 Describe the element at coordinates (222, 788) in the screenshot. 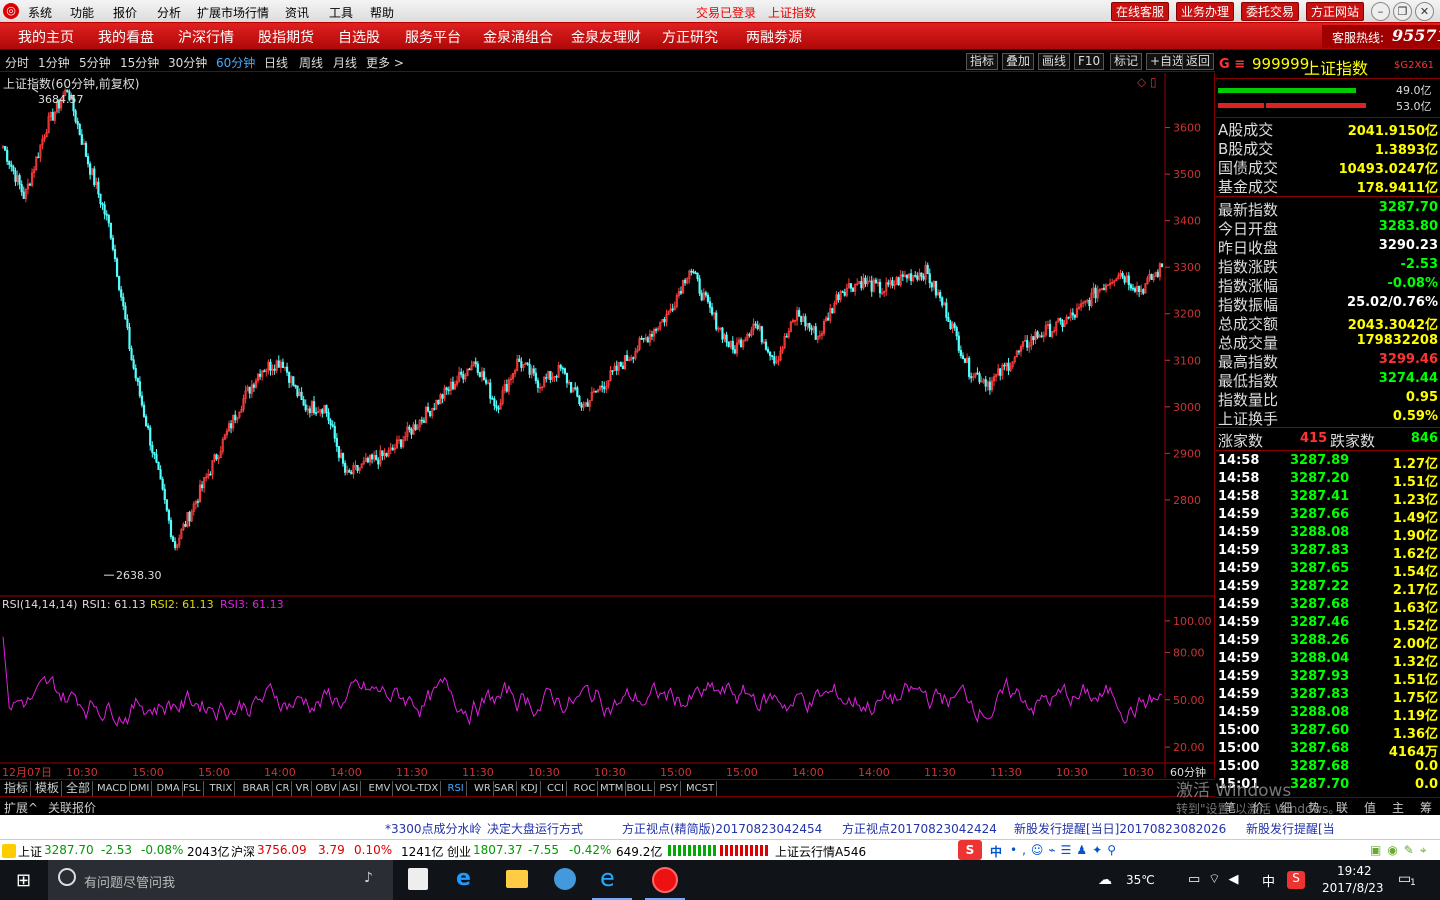

I see `indicator-tab: TRIX` at that location.